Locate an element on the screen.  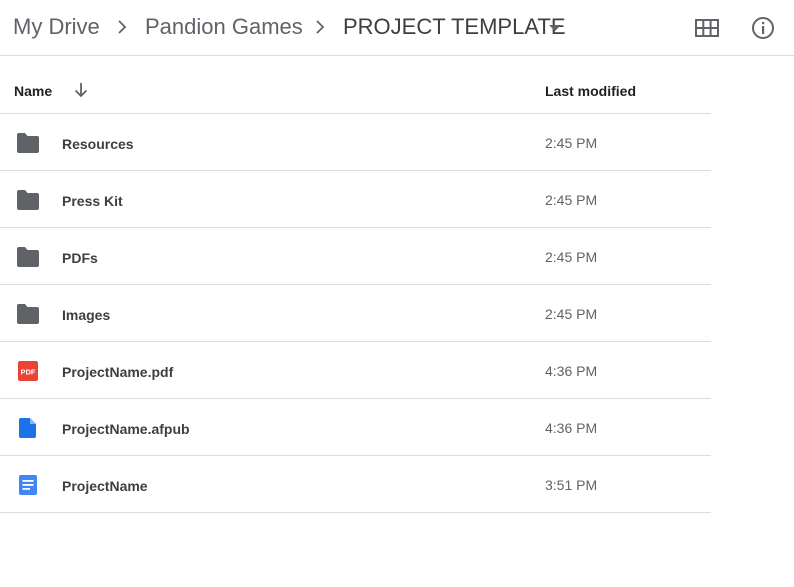
info-icon is located at coordinates (763, 28).